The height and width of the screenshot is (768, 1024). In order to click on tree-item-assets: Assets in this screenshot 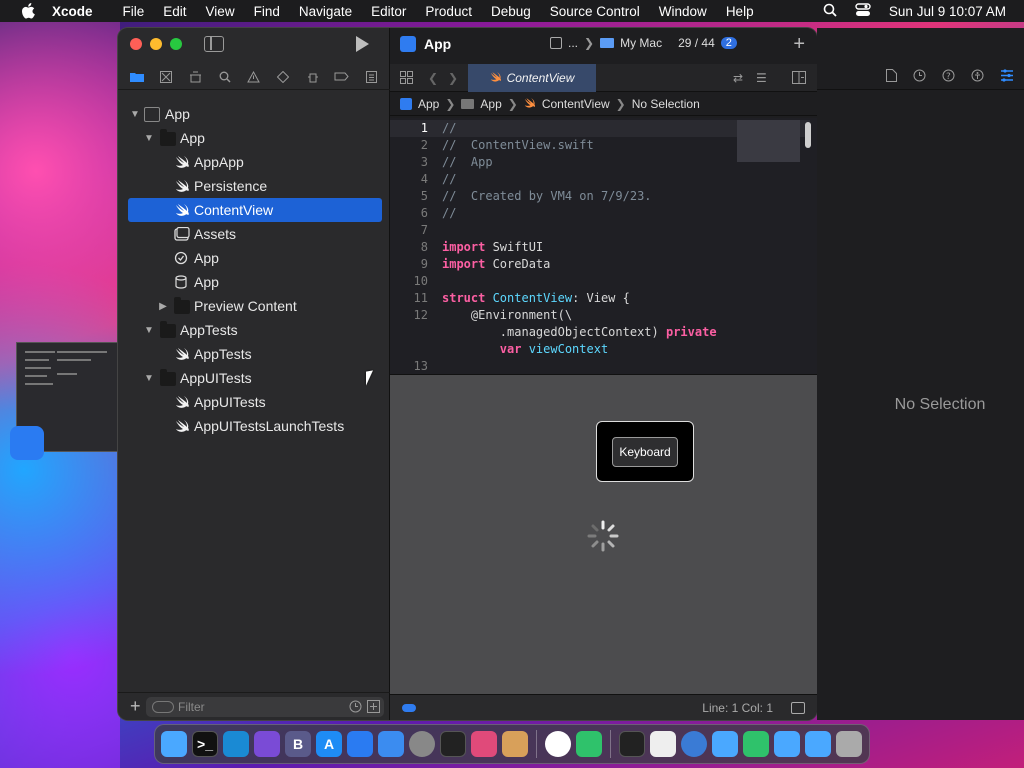, I will do `click(255, 234)`.